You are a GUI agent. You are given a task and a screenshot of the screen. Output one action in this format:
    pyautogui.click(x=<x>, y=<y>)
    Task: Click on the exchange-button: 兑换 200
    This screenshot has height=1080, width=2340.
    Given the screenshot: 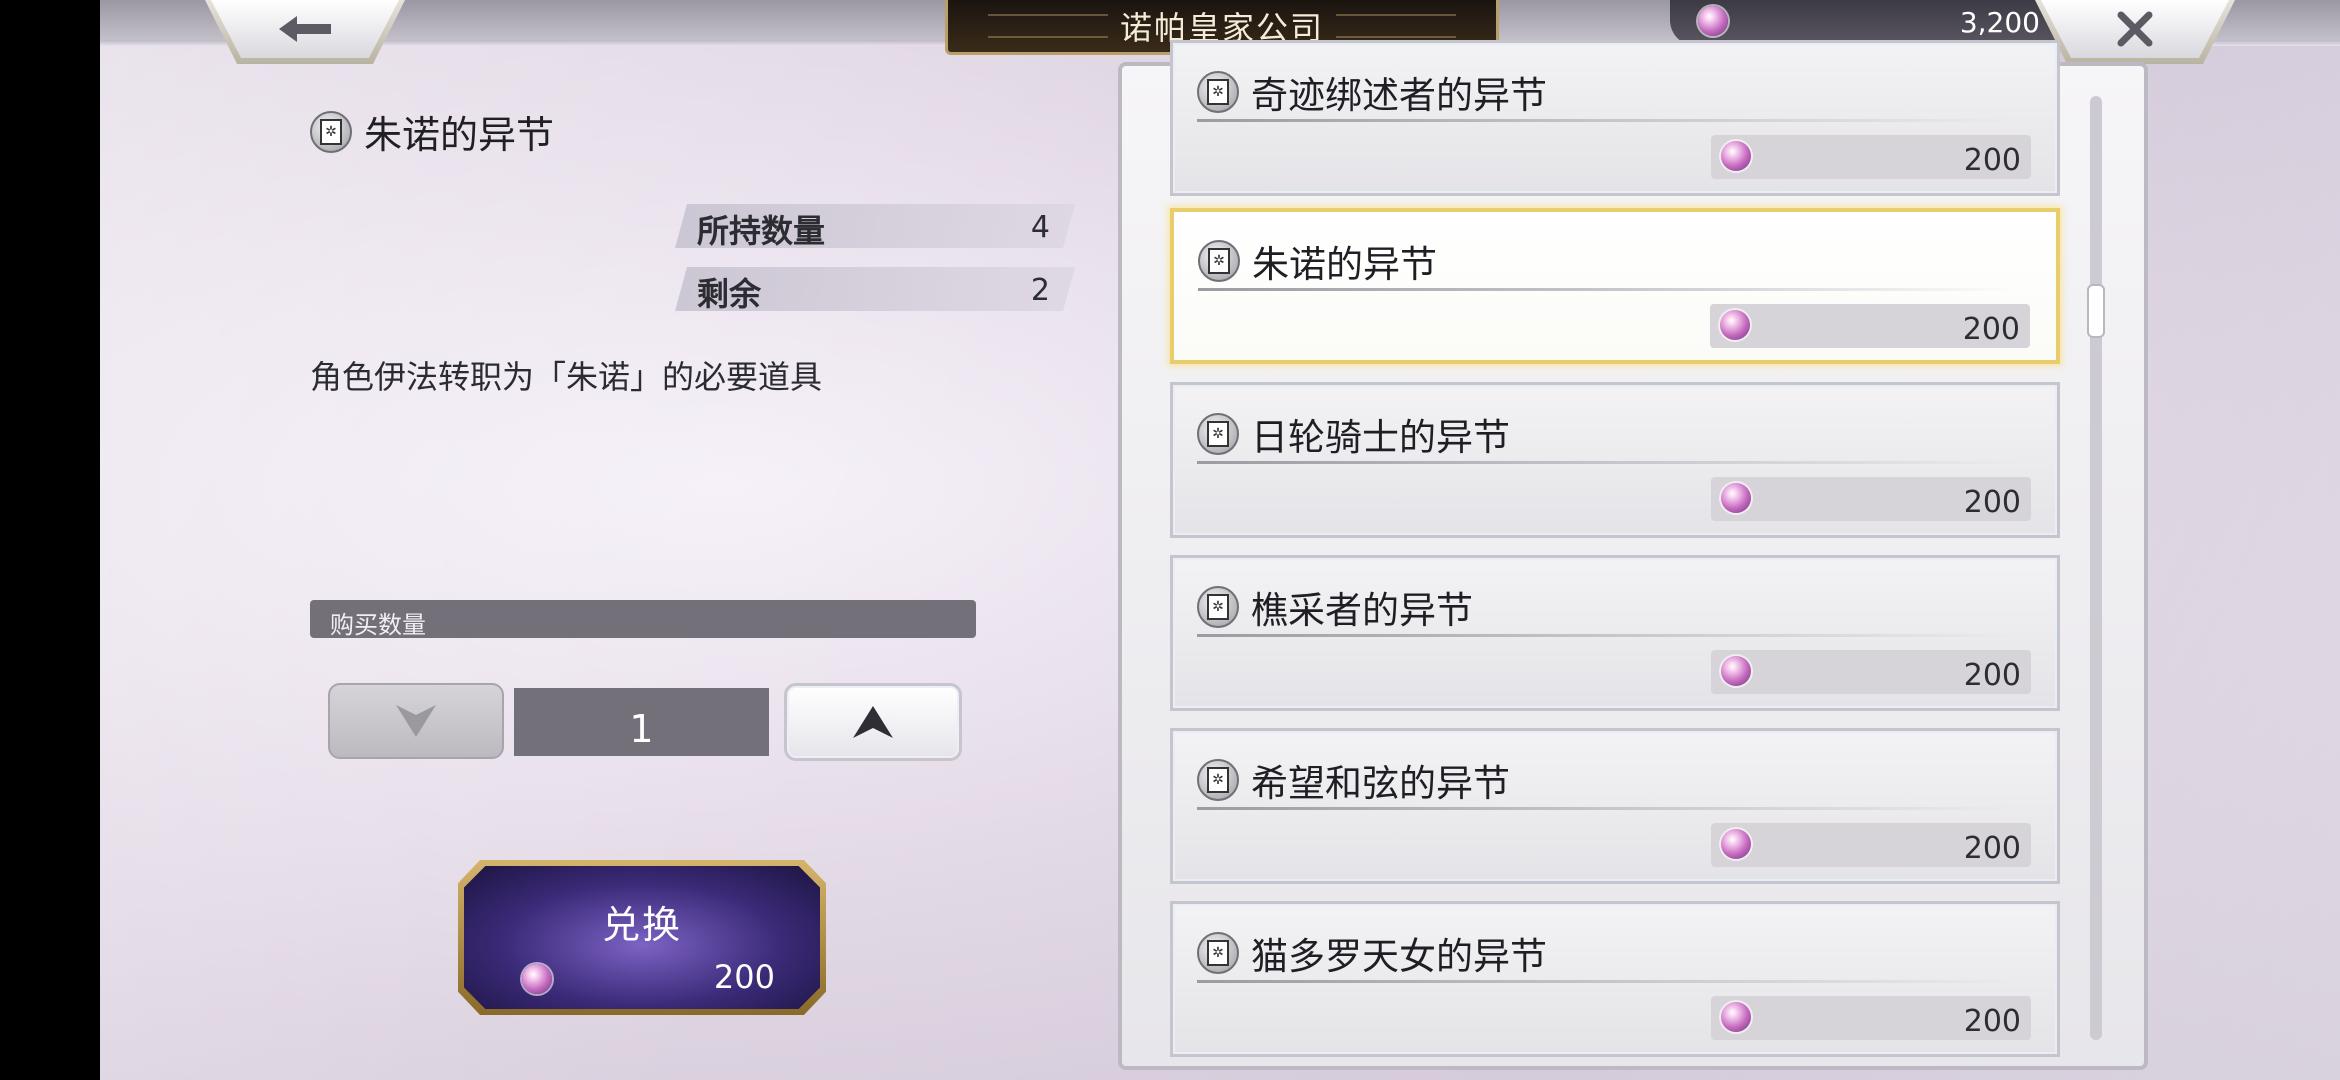 What is the action you would take?
    pyautogui.click(x=642, y=937)
    